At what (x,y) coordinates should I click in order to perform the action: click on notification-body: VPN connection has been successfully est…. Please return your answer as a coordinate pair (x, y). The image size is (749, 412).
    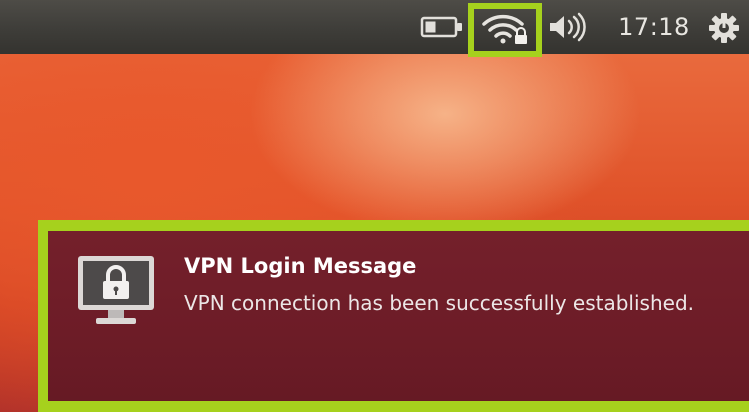
    Looking at the image, I should click on (439, 303).